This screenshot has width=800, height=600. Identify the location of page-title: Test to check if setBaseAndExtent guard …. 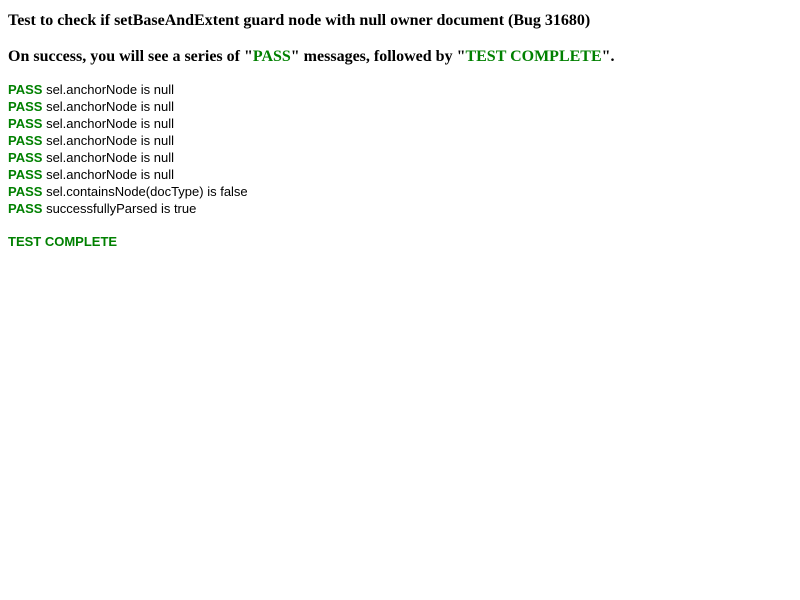
(299, 20).